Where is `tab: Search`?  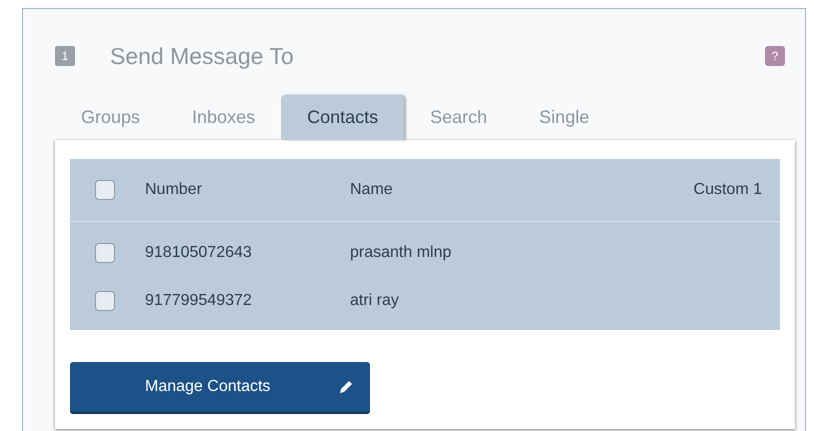 tab: Search is located at coordinates (459, 117).